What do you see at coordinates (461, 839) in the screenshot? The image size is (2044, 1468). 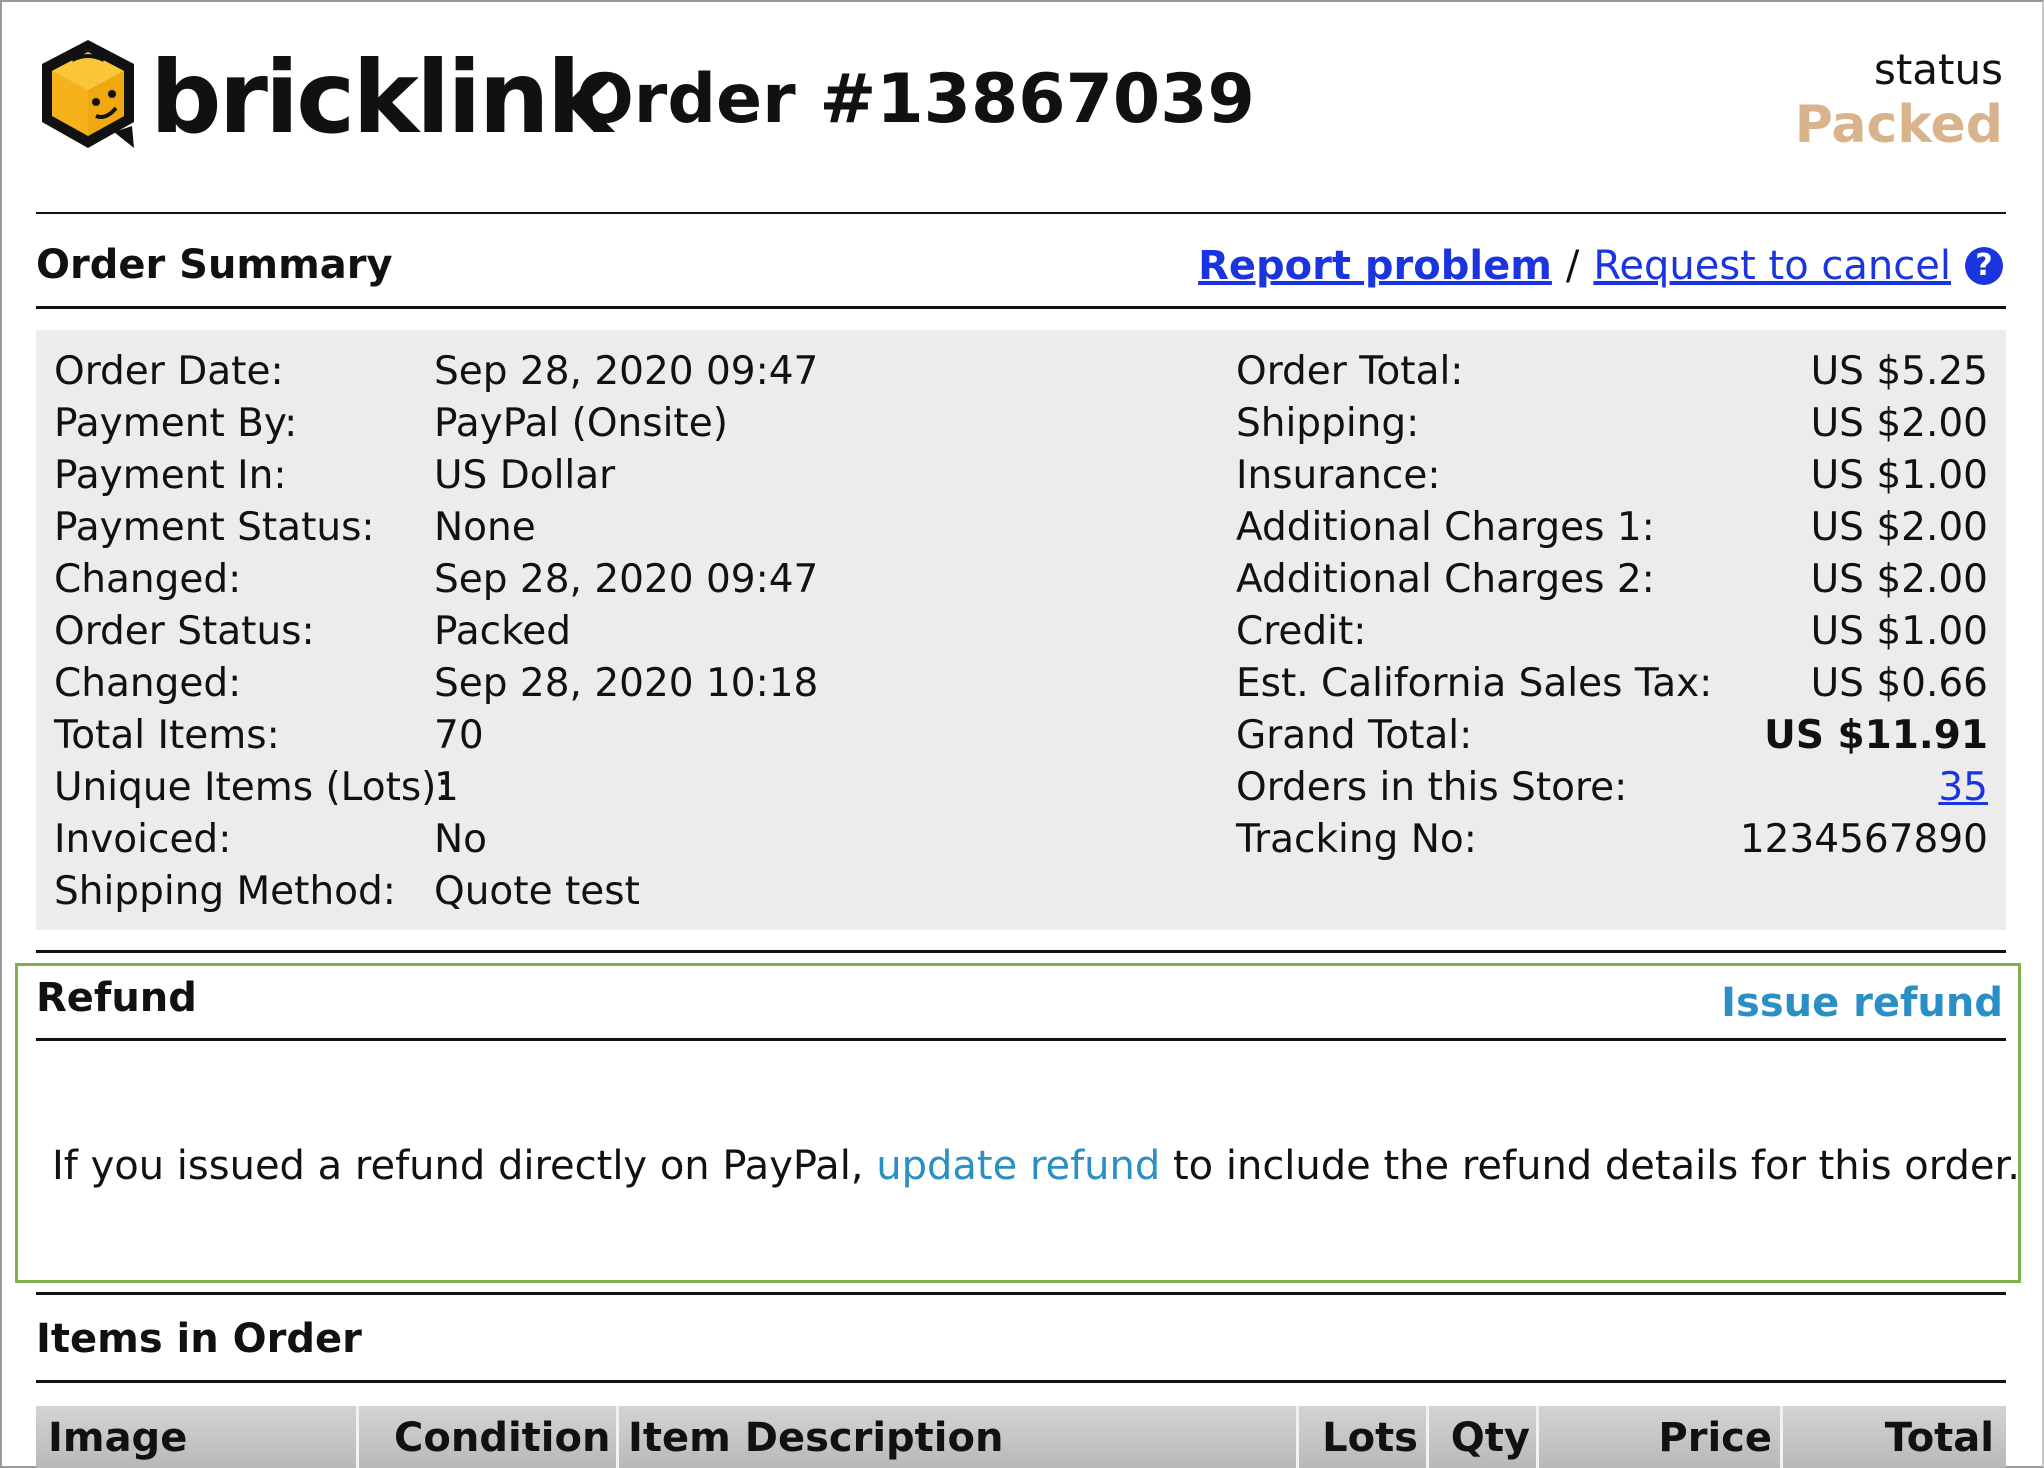 I see `invoiced-value: No` at bounding box center [461, 839].